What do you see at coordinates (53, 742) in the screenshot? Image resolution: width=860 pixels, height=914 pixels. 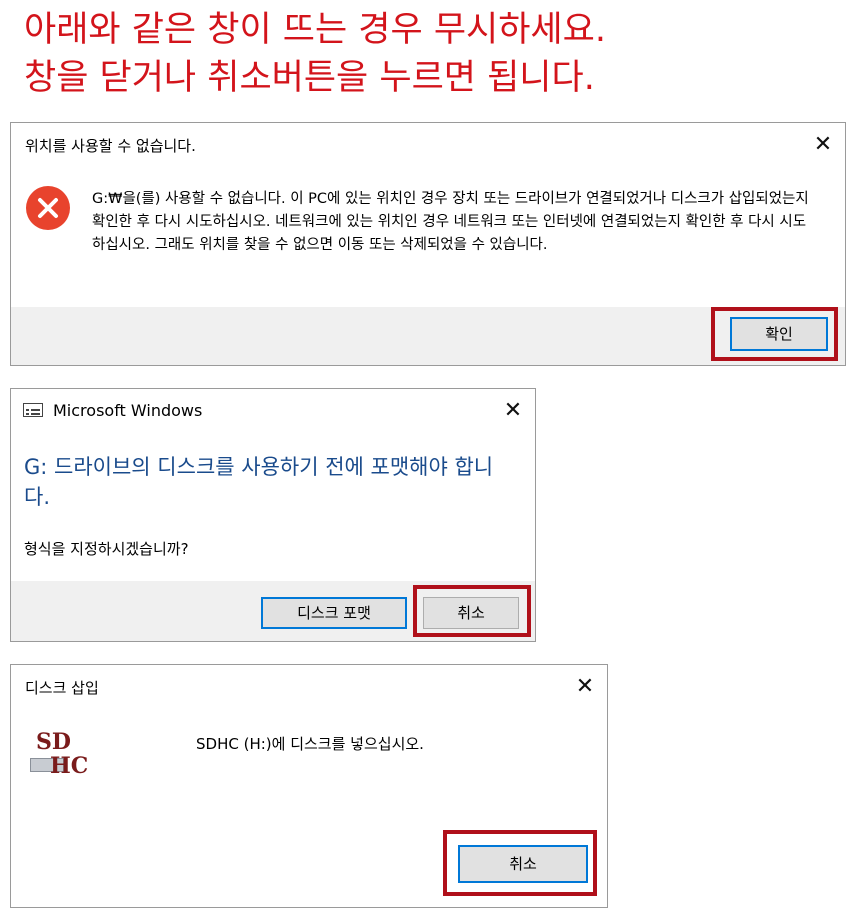 I see `sdhc-icon-text-top: SD` at bounding box center [53, 742].